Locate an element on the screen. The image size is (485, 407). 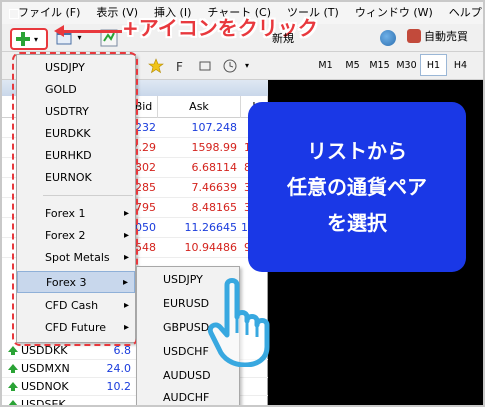
menu-file: ファイル (F) is located at coordinates (49, 13).